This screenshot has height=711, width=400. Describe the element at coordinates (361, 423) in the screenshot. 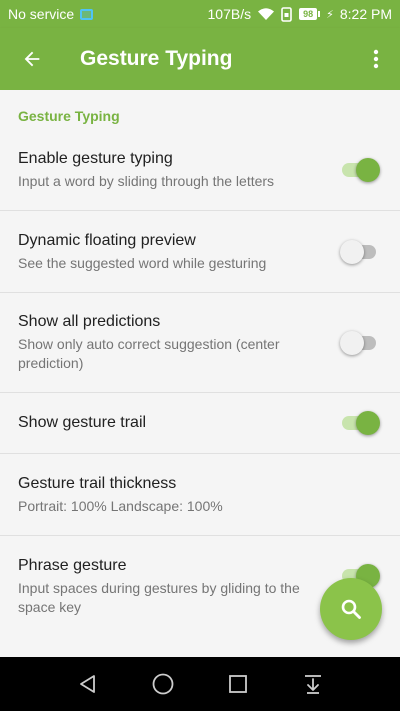

I see `show-gesture-trail-switch` at that location.